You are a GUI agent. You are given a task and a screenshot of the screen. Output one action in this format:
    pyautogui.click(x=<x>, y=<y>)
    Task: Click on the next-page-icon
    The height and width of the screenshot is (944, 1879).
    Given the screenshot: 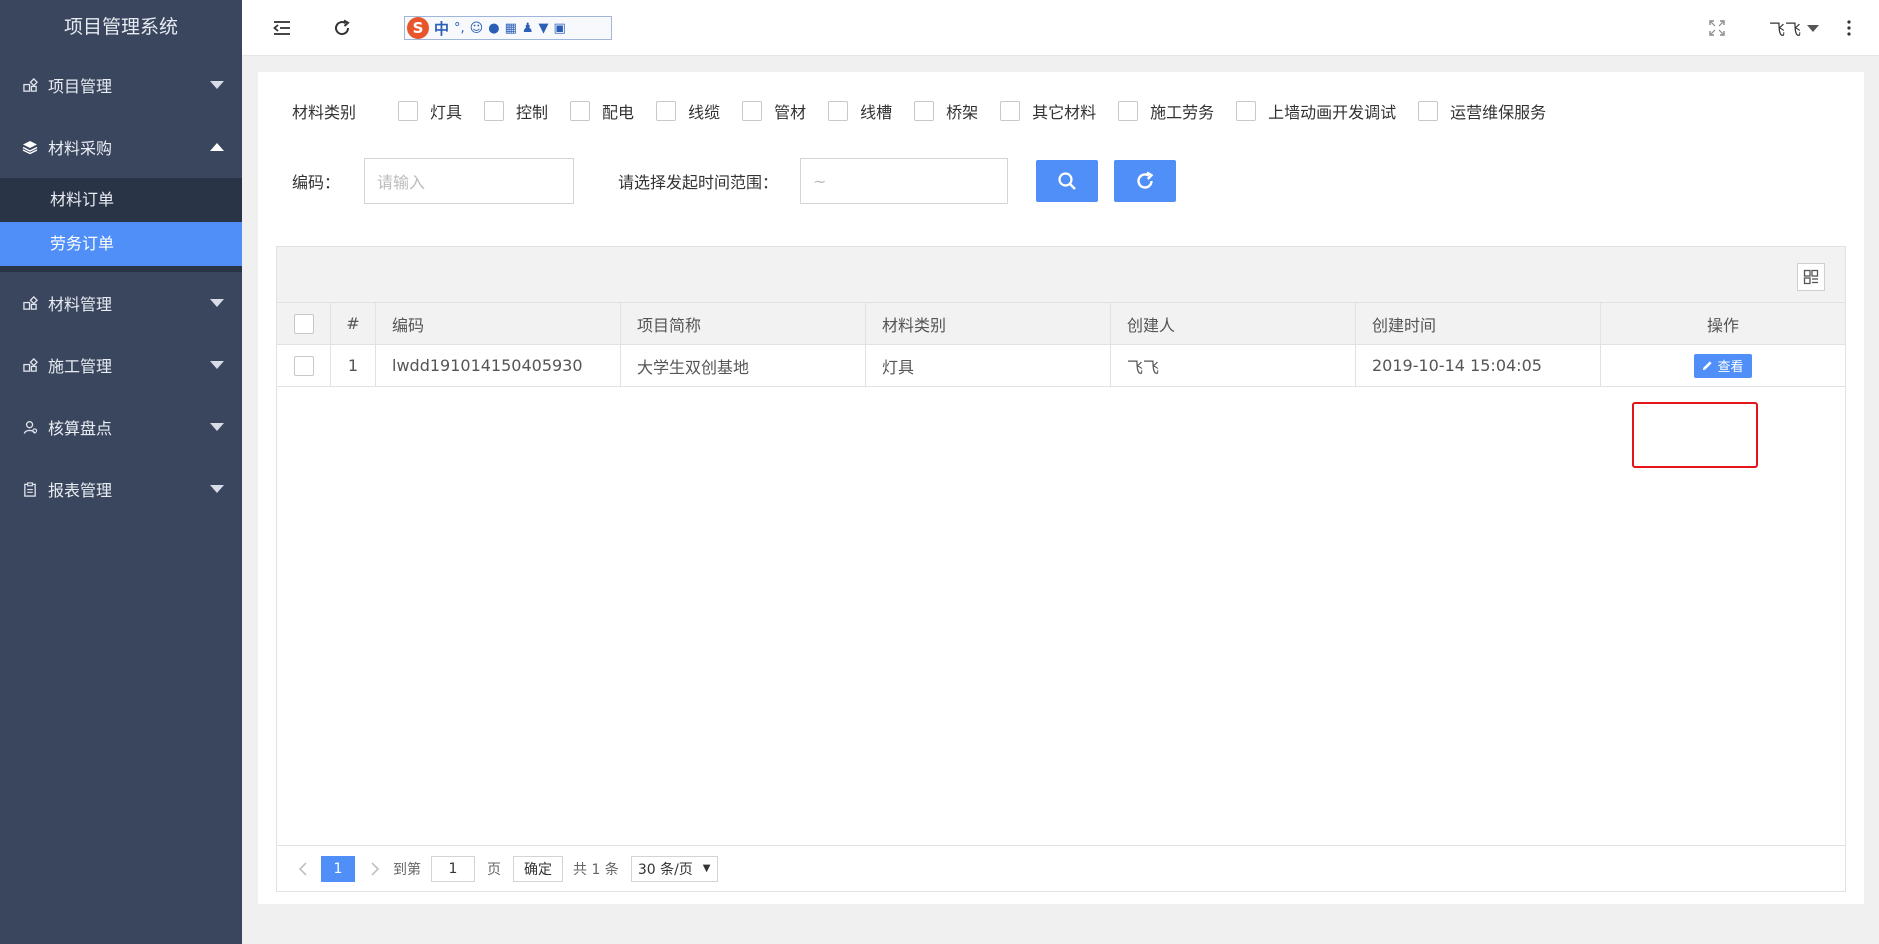 What is the action you would take?
    pyautogui.click(x=375, y=869)
    